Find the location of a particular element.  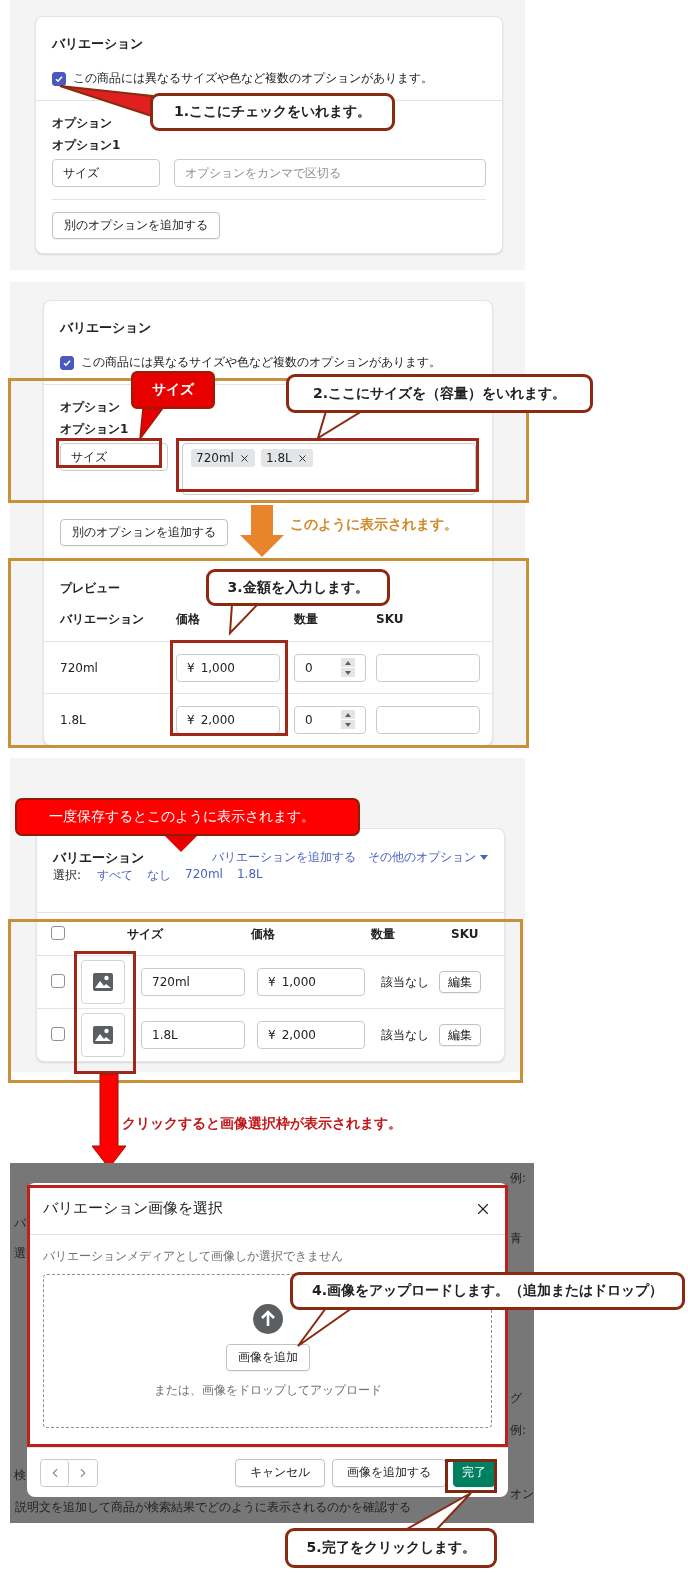

background-text: グ is located at coordinates (516, 1398).